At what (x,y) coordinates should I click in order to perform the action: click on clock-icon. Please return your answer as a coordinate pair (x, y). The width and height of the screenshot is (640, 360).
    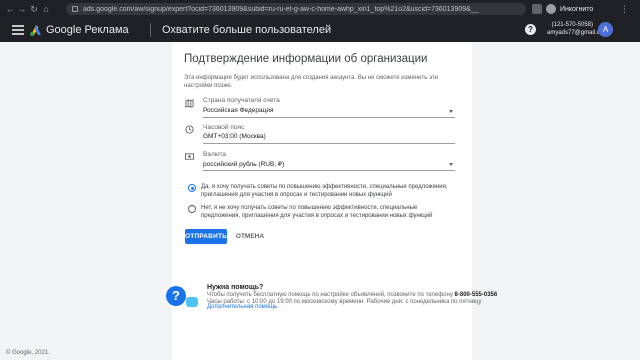
    Looking at the image, I should click on (189, 129).